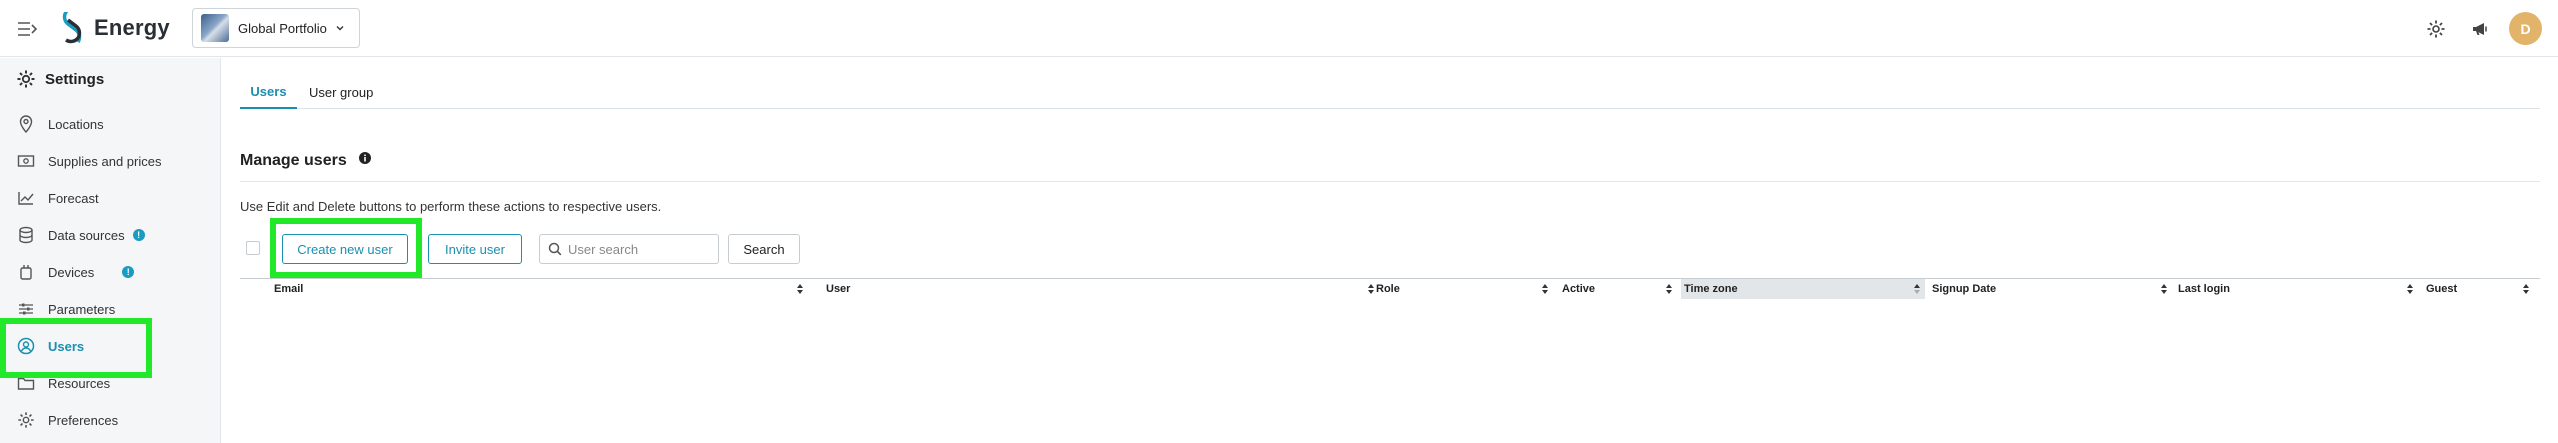 The width and height of the screenshot is (2558, 443). Describe the element at coordinates (2204, 289) in the screenshot. I see `column-label: Last login` at that location.